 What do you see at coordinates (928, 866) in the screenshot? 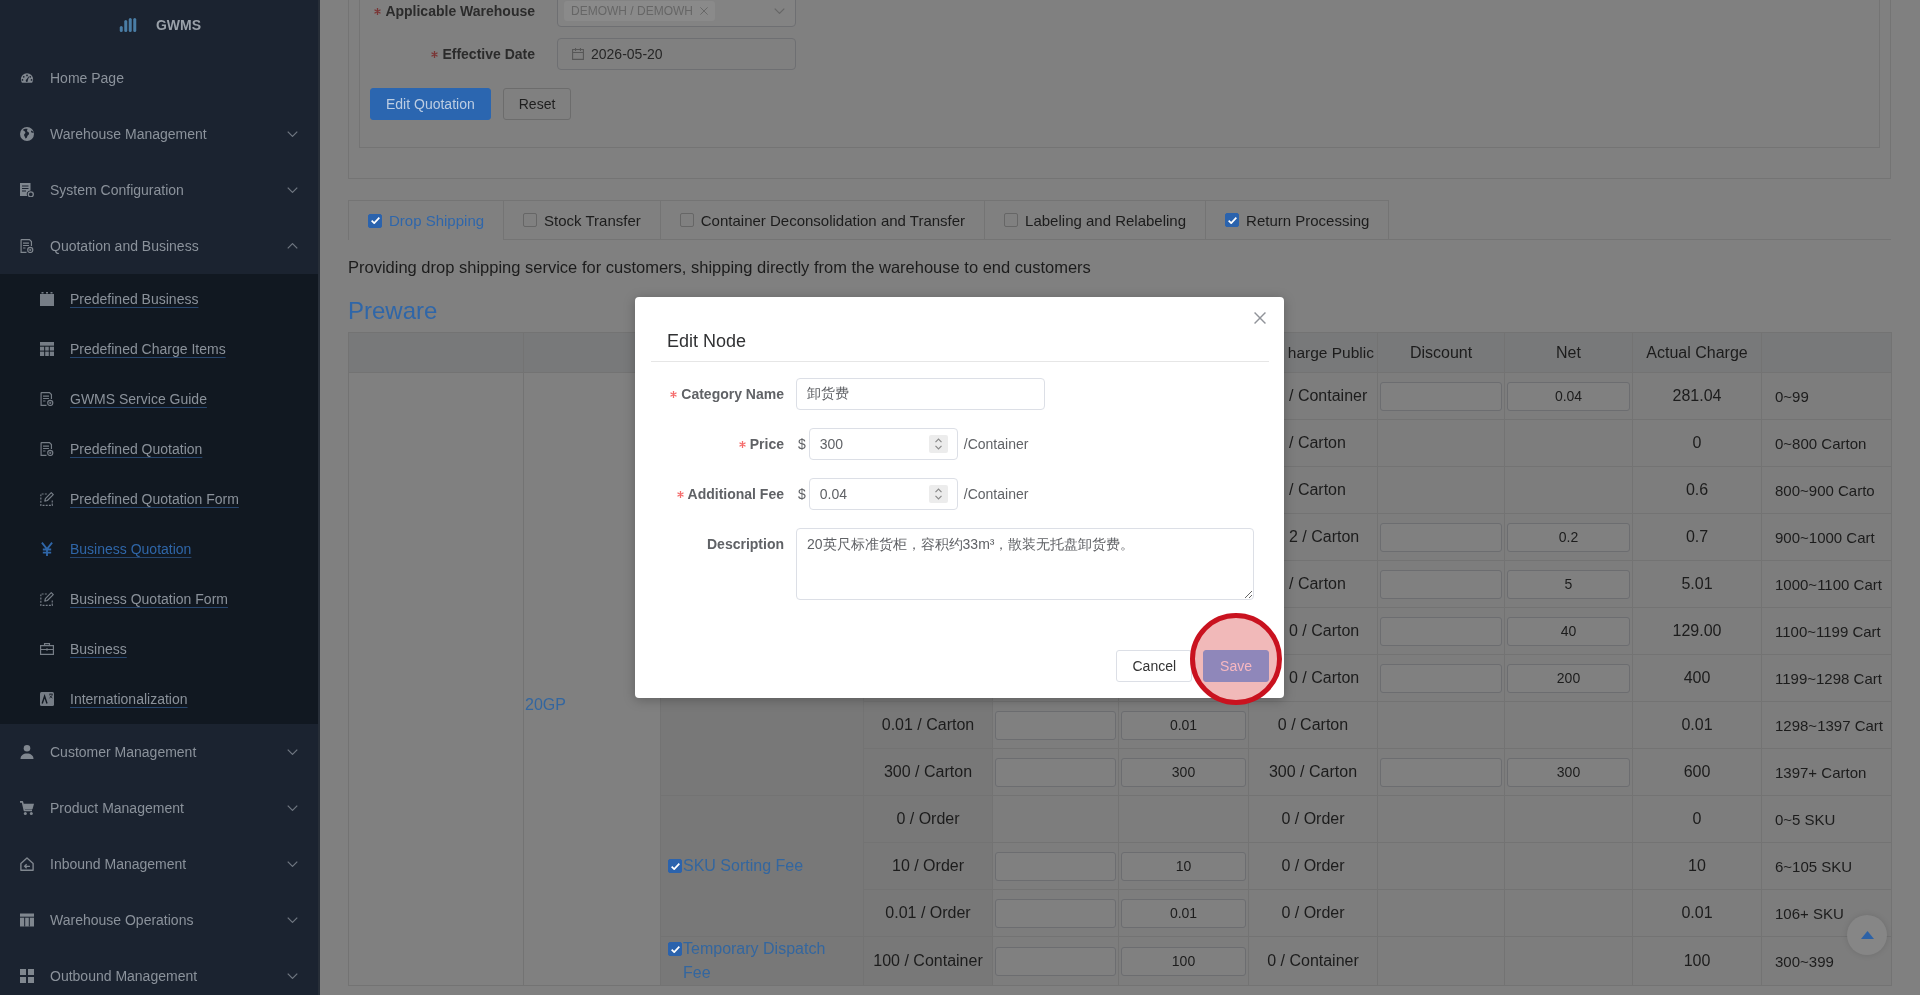
I see `table-cell: 10 / Order` at bounding box center [928, 866].